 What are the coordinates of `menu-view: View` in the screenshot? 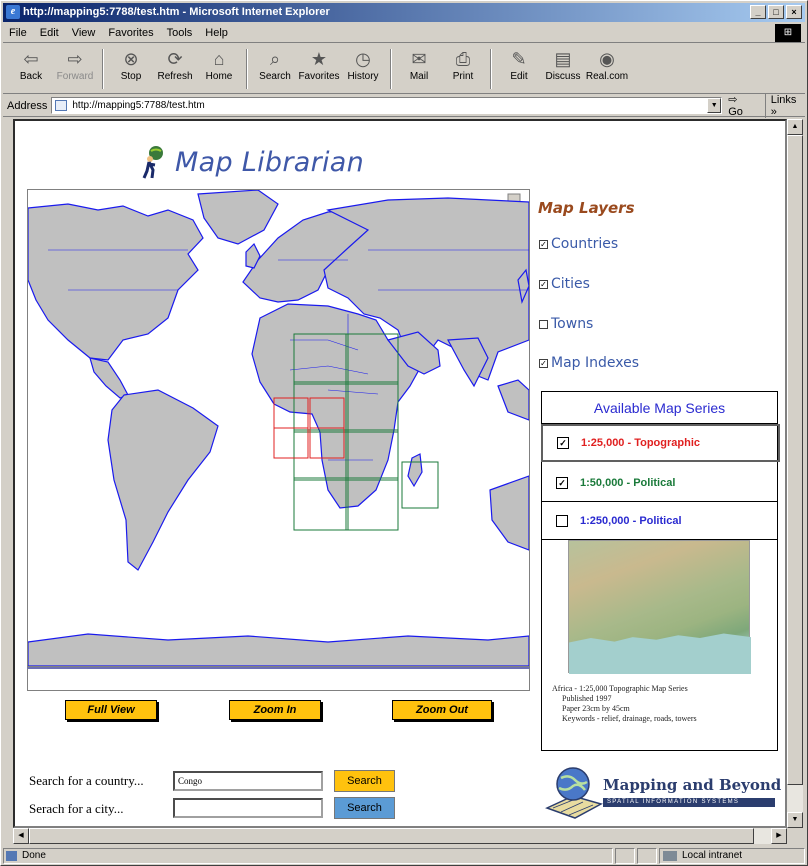 It's located at (84, 33).